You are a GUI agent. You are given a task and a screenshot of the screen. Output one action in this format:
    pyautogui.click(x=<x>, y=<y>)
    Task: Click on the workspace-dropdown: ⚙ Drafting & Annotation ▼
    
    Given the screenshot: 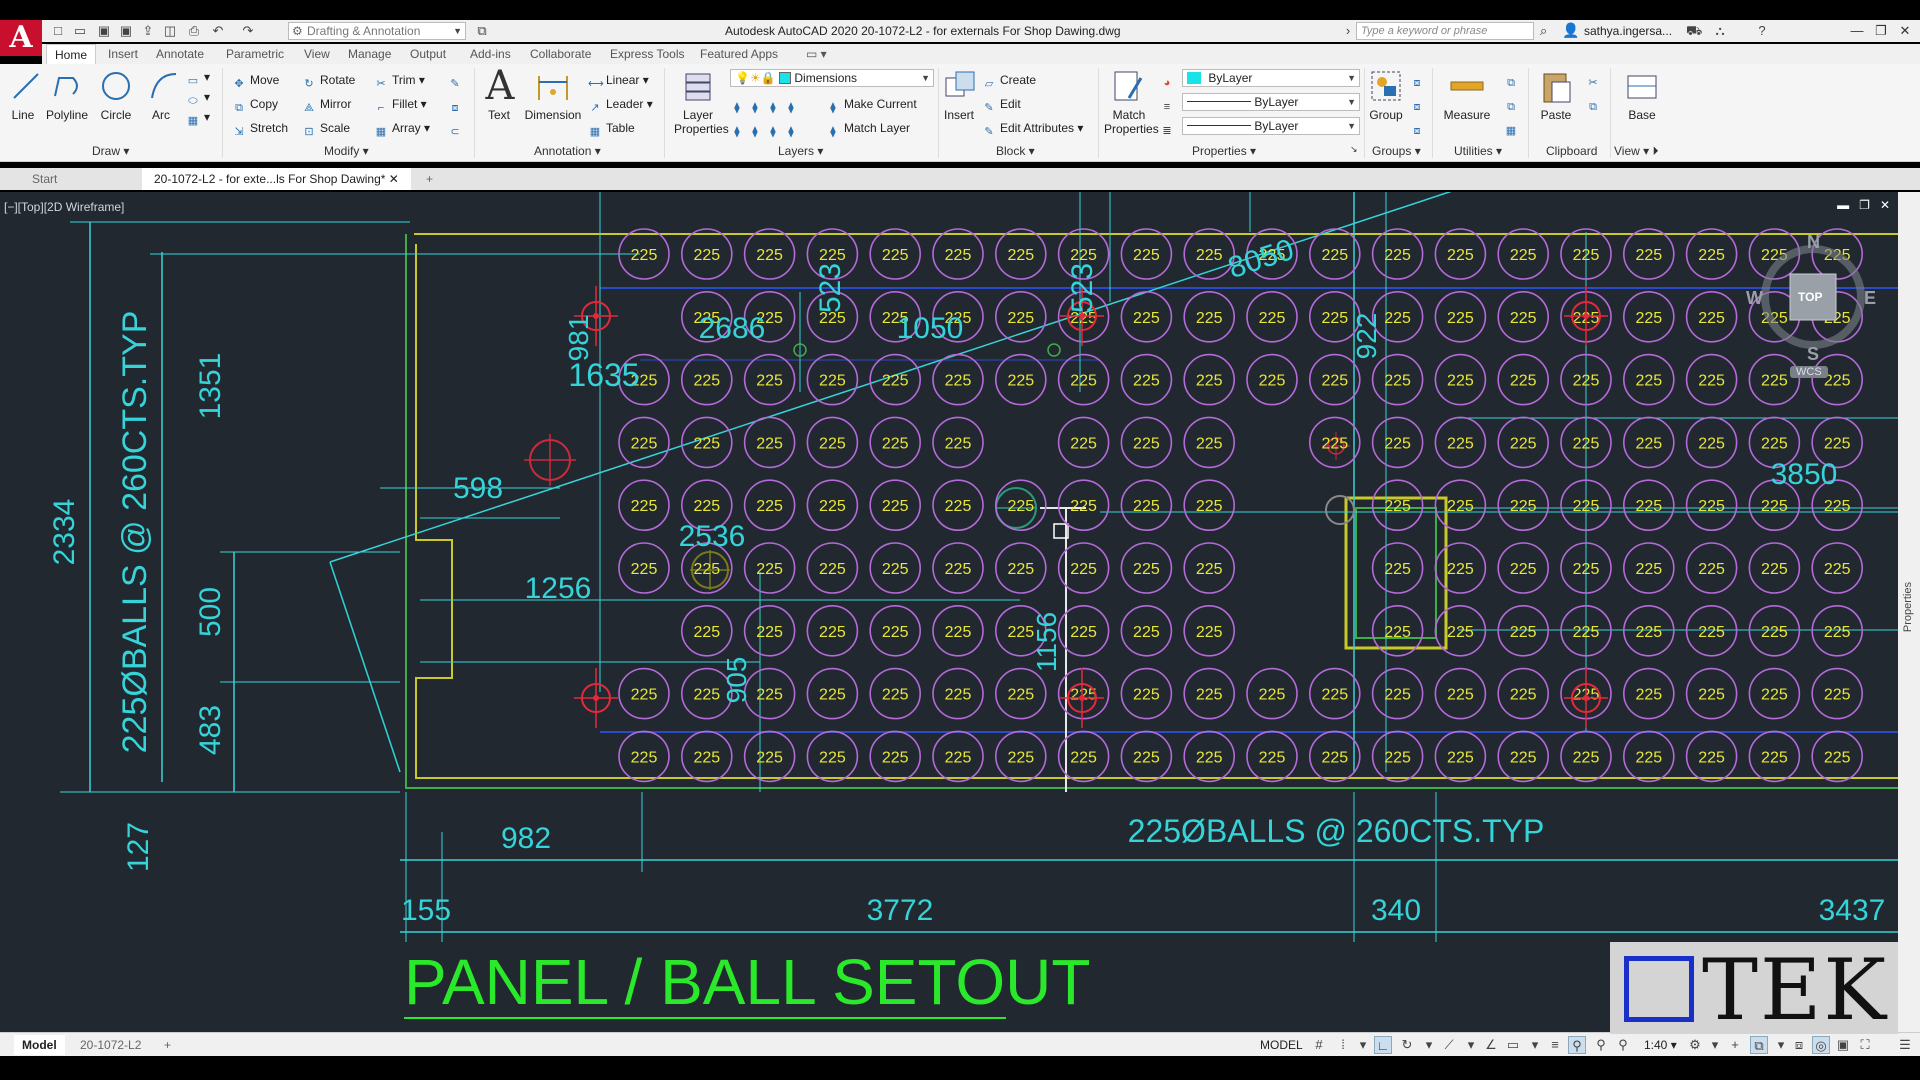 What is the action you would take?
    pyautogui.click(x=377, y=31)
    